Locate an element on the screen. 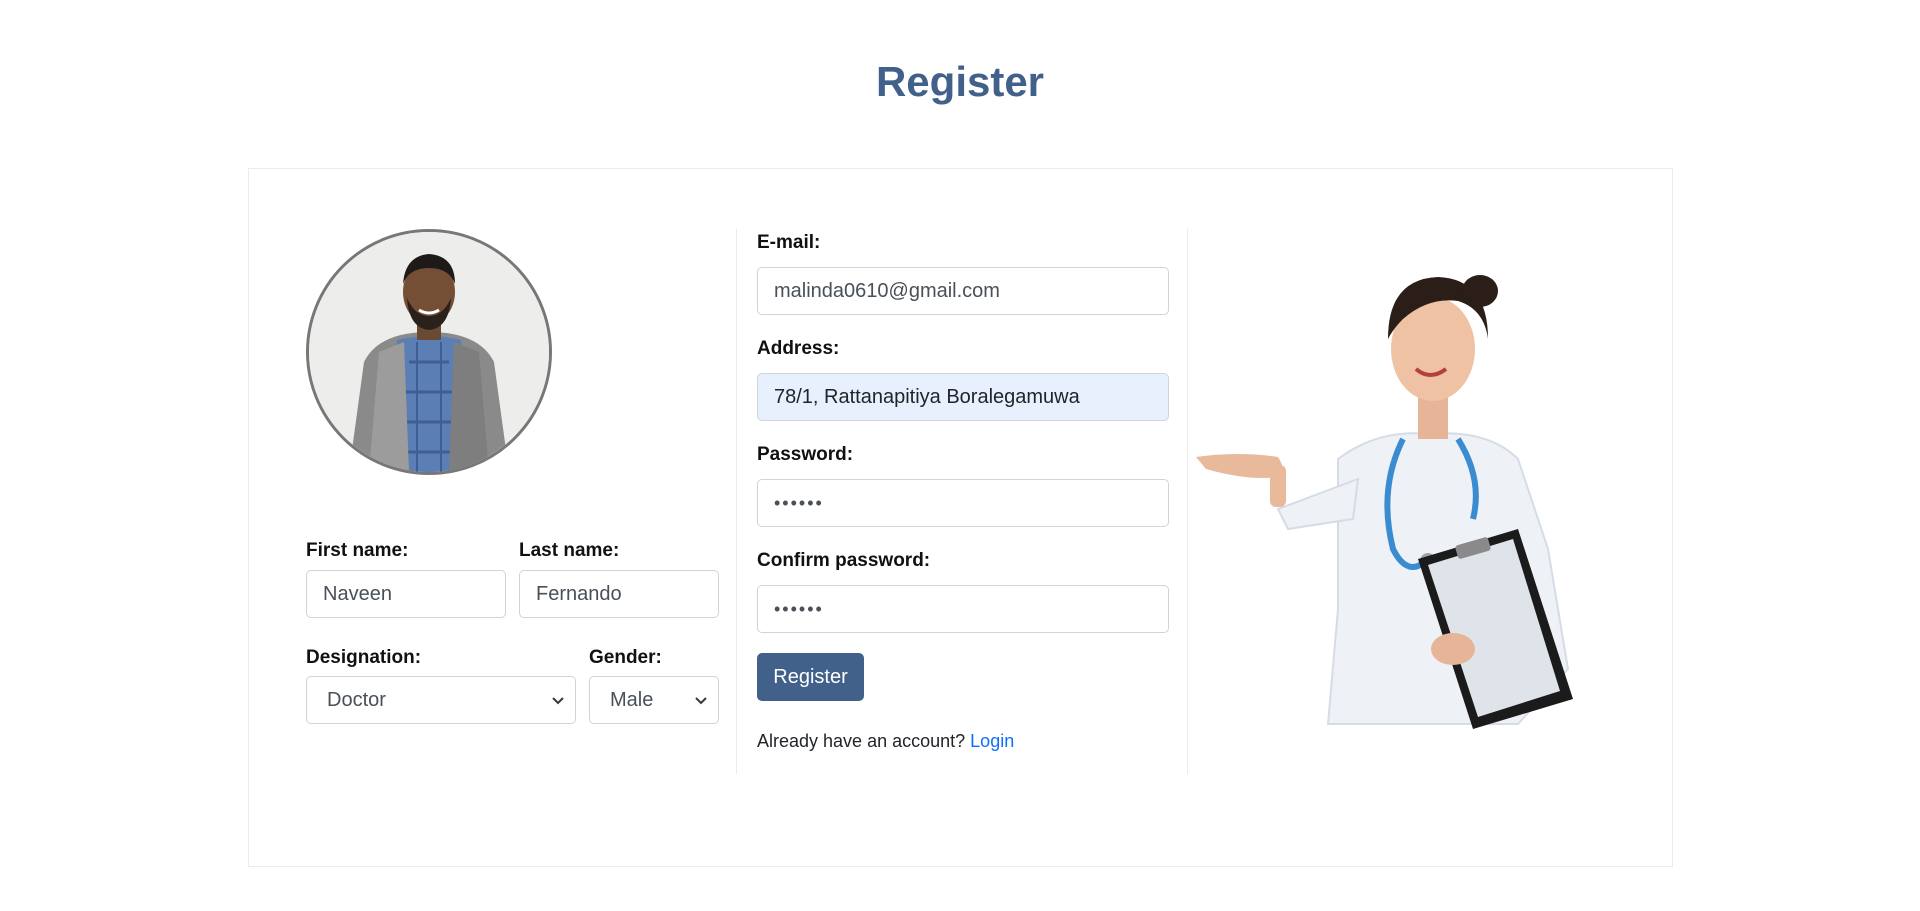 This screenshot has height=911, width=1920. first-name-input: Naveen is located at coordinates (406, 594).